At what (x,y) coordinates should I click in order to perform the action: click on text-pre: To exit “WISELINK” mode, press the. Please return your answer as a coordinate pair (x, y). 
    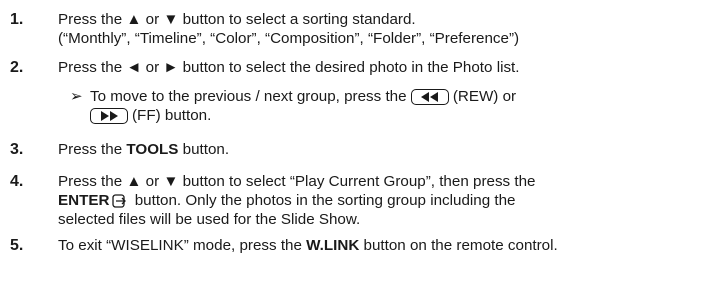
    Looking at the image, I should click on (182, 245).